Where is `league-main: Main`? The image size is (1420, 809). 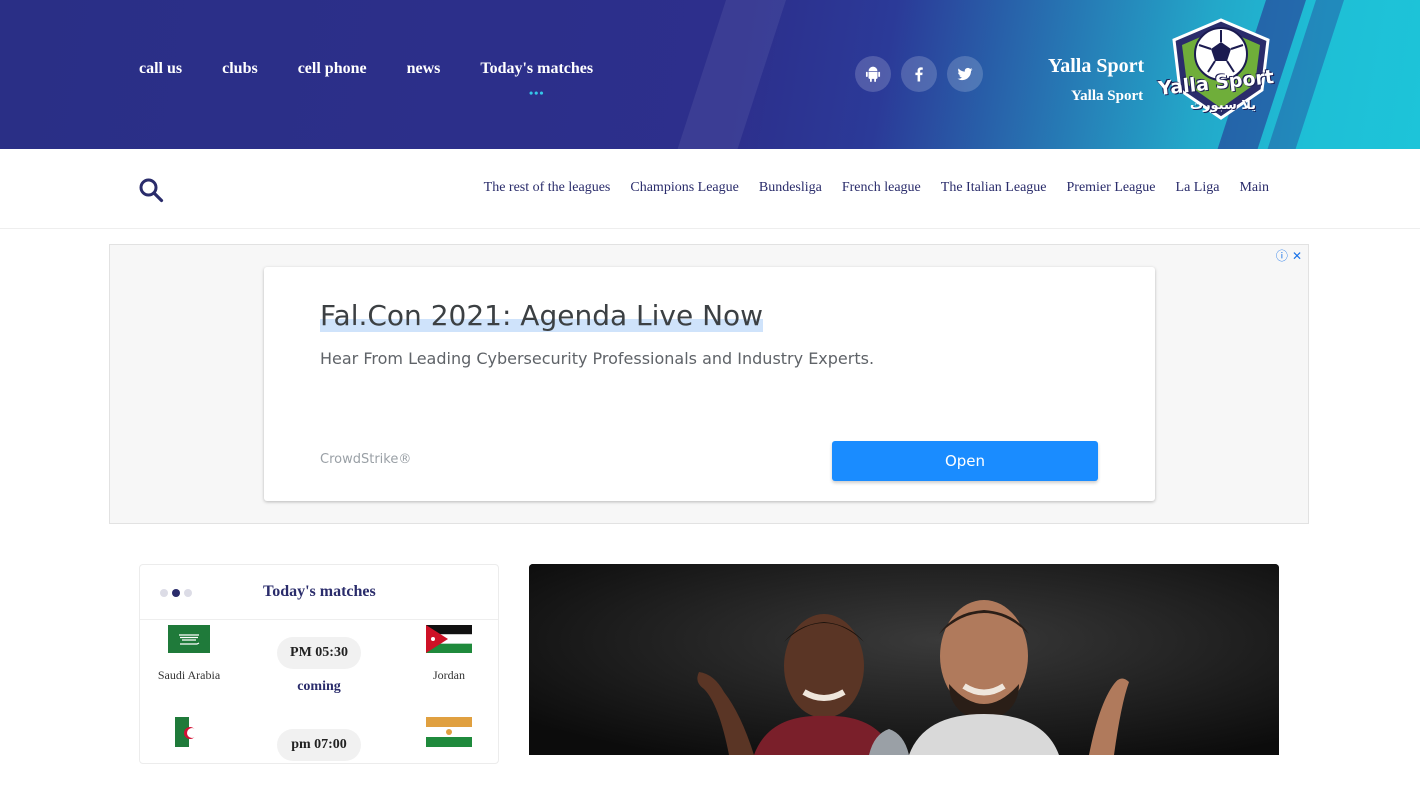
league-main: Main is located at coordinates (1254, 188).